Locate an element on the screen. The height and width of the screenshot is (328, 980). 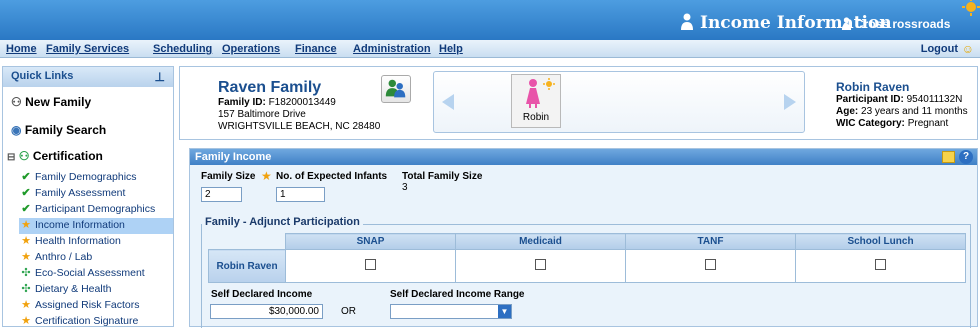
sidebar-item-anthro-lab: ★ Anthro / Lab is located at coordinates (55, 258).